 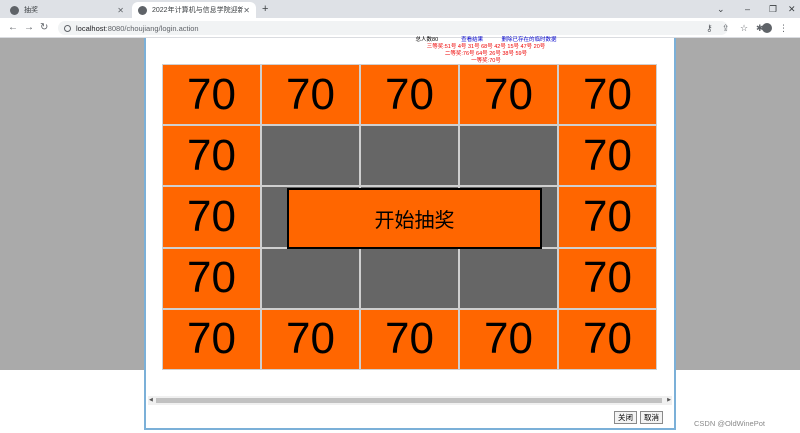 I want to click on close-button: 关闭, so click(x=625, y=417).